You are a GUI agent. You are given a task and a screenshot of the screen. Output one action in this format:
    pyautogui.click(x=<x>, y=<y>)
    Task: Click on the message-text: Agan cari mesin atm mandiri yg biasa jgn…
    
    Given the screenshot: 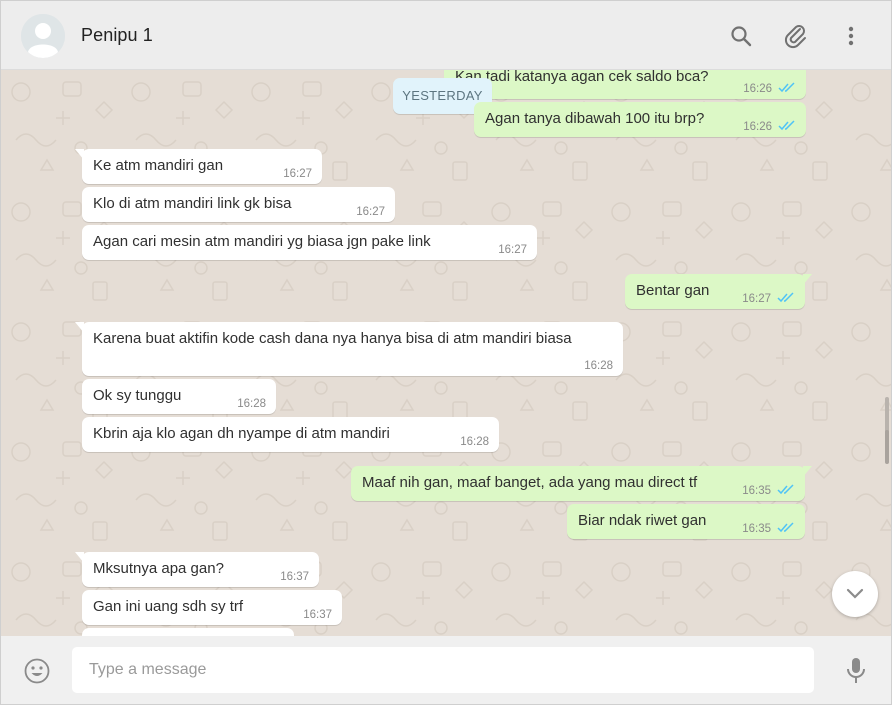 What is the action you would take?
    pyautogui.click(x=262, y=241)
    